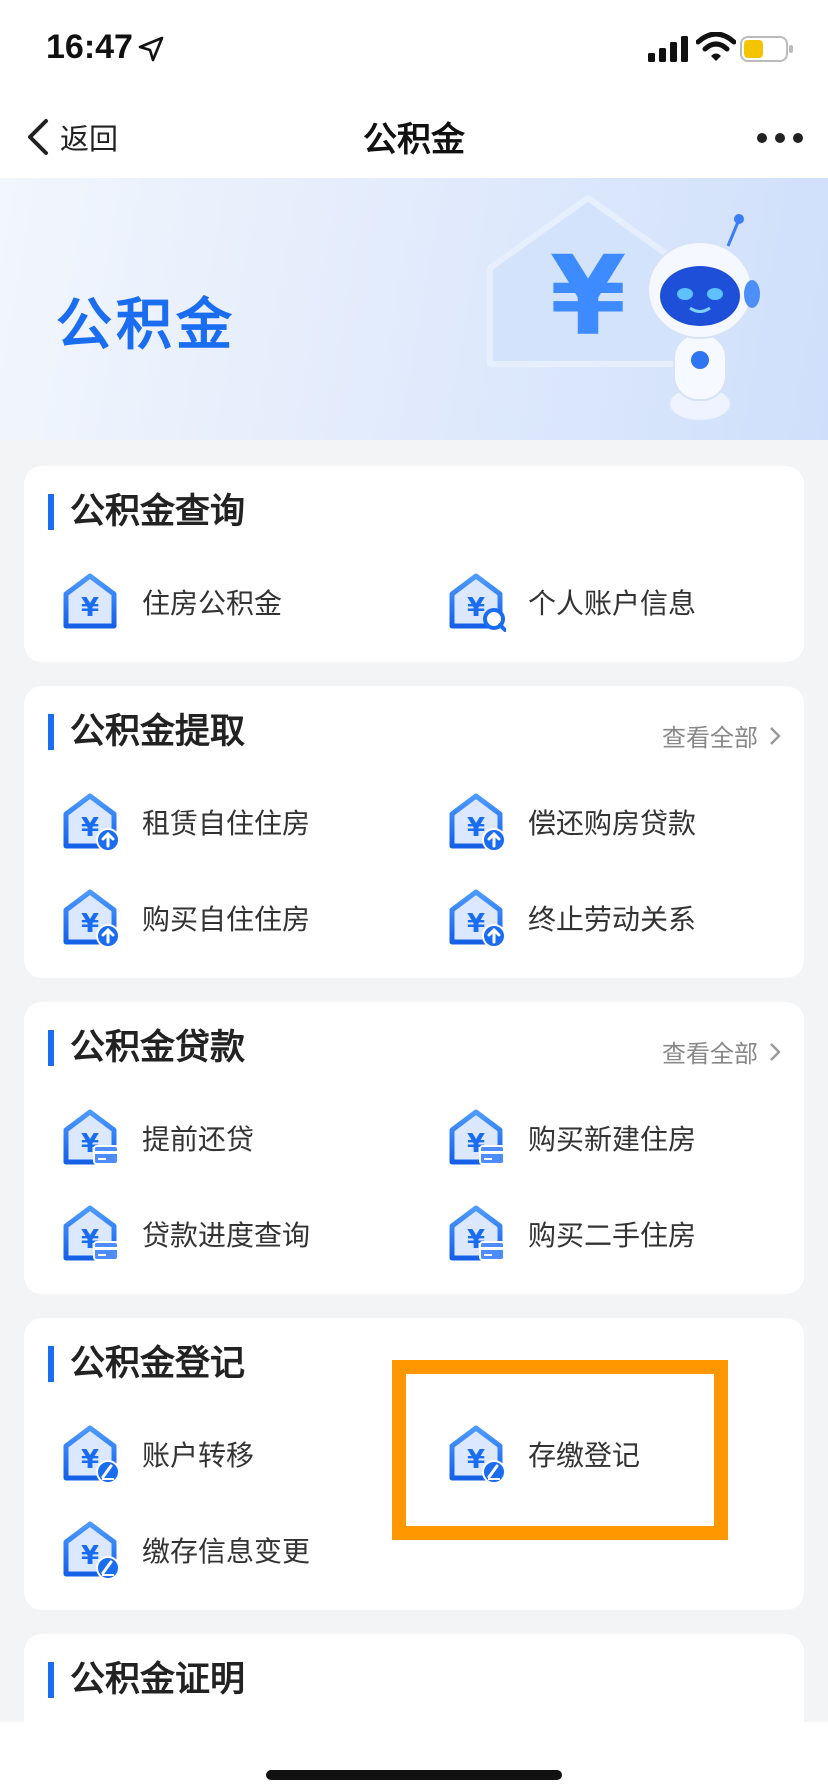 The width and height of the screenshot is (828, 1792). I want to click on page-title: 公积金, so click(414, 140).